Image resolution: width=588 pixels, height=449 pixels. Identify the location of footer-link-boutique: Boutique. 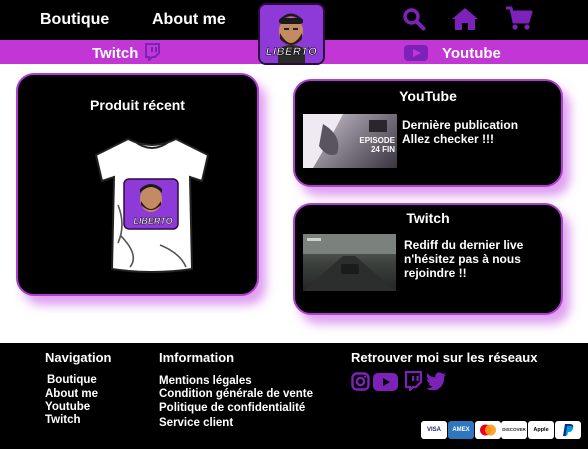
(72, 380).